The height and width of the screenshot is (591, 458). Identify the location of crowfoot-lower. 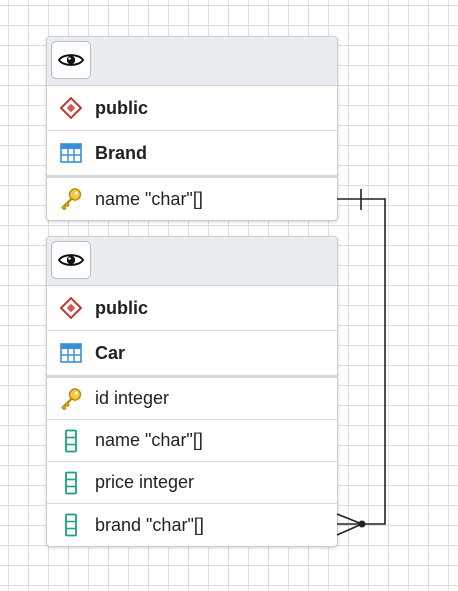
(349, 529).